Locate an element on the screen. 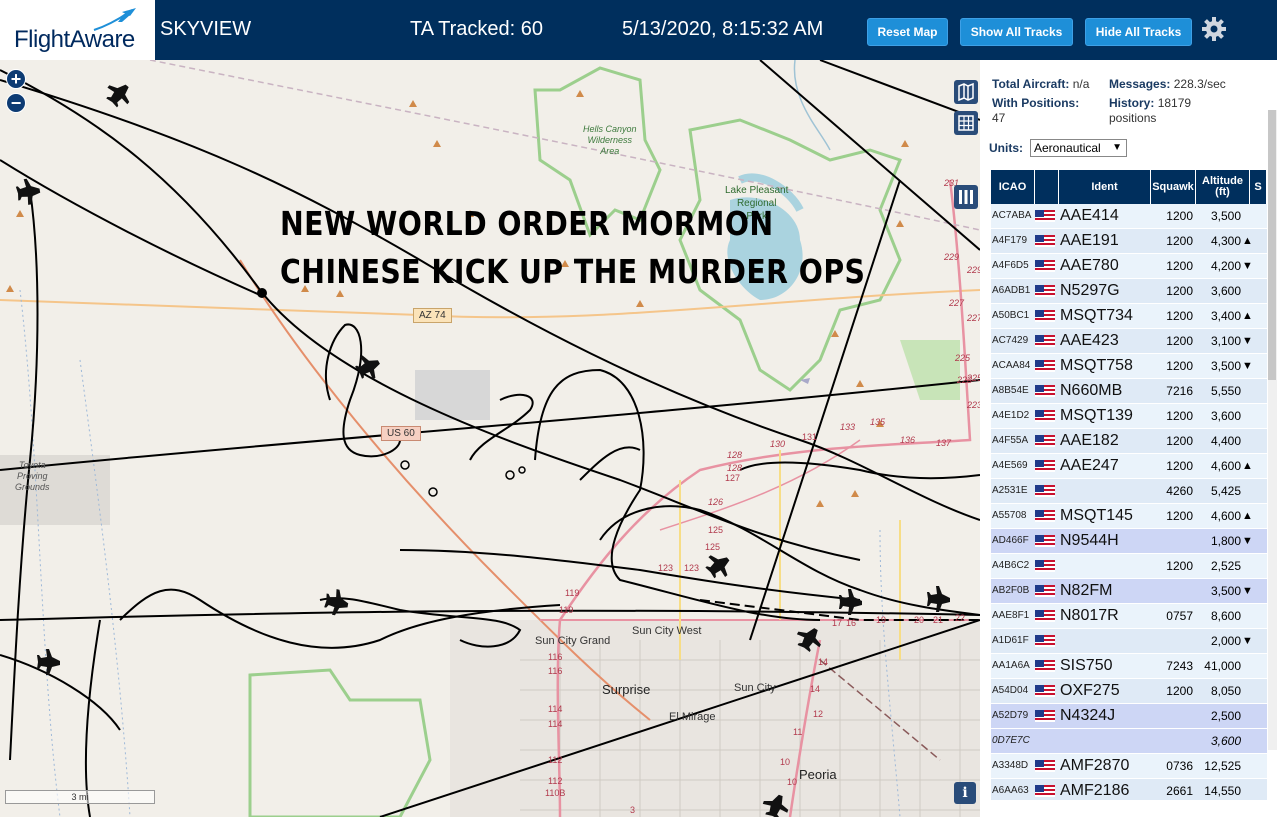  route-marker: 112 is located at coordinates (555, 760).